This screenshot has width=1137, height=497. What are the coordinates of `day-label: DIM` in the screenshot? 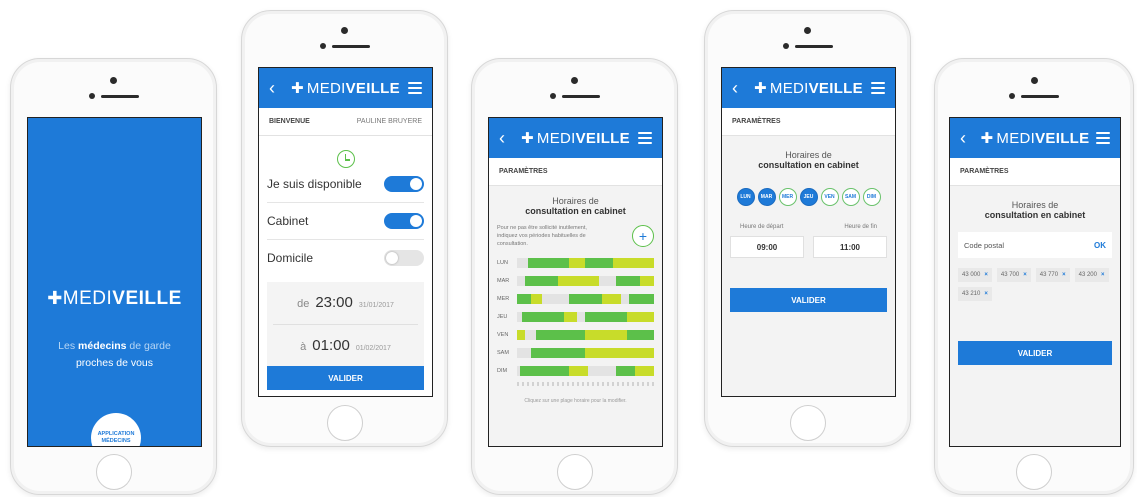 It's located at (502, 370).